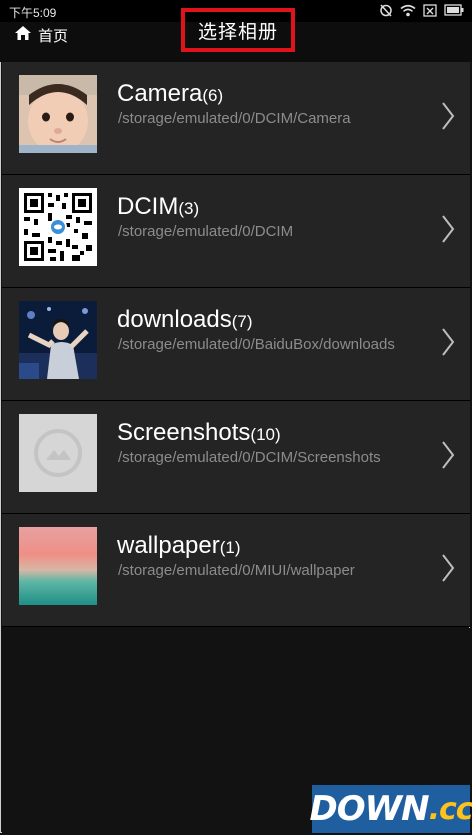  I want to click on album-count: (10), so click(265, 434).